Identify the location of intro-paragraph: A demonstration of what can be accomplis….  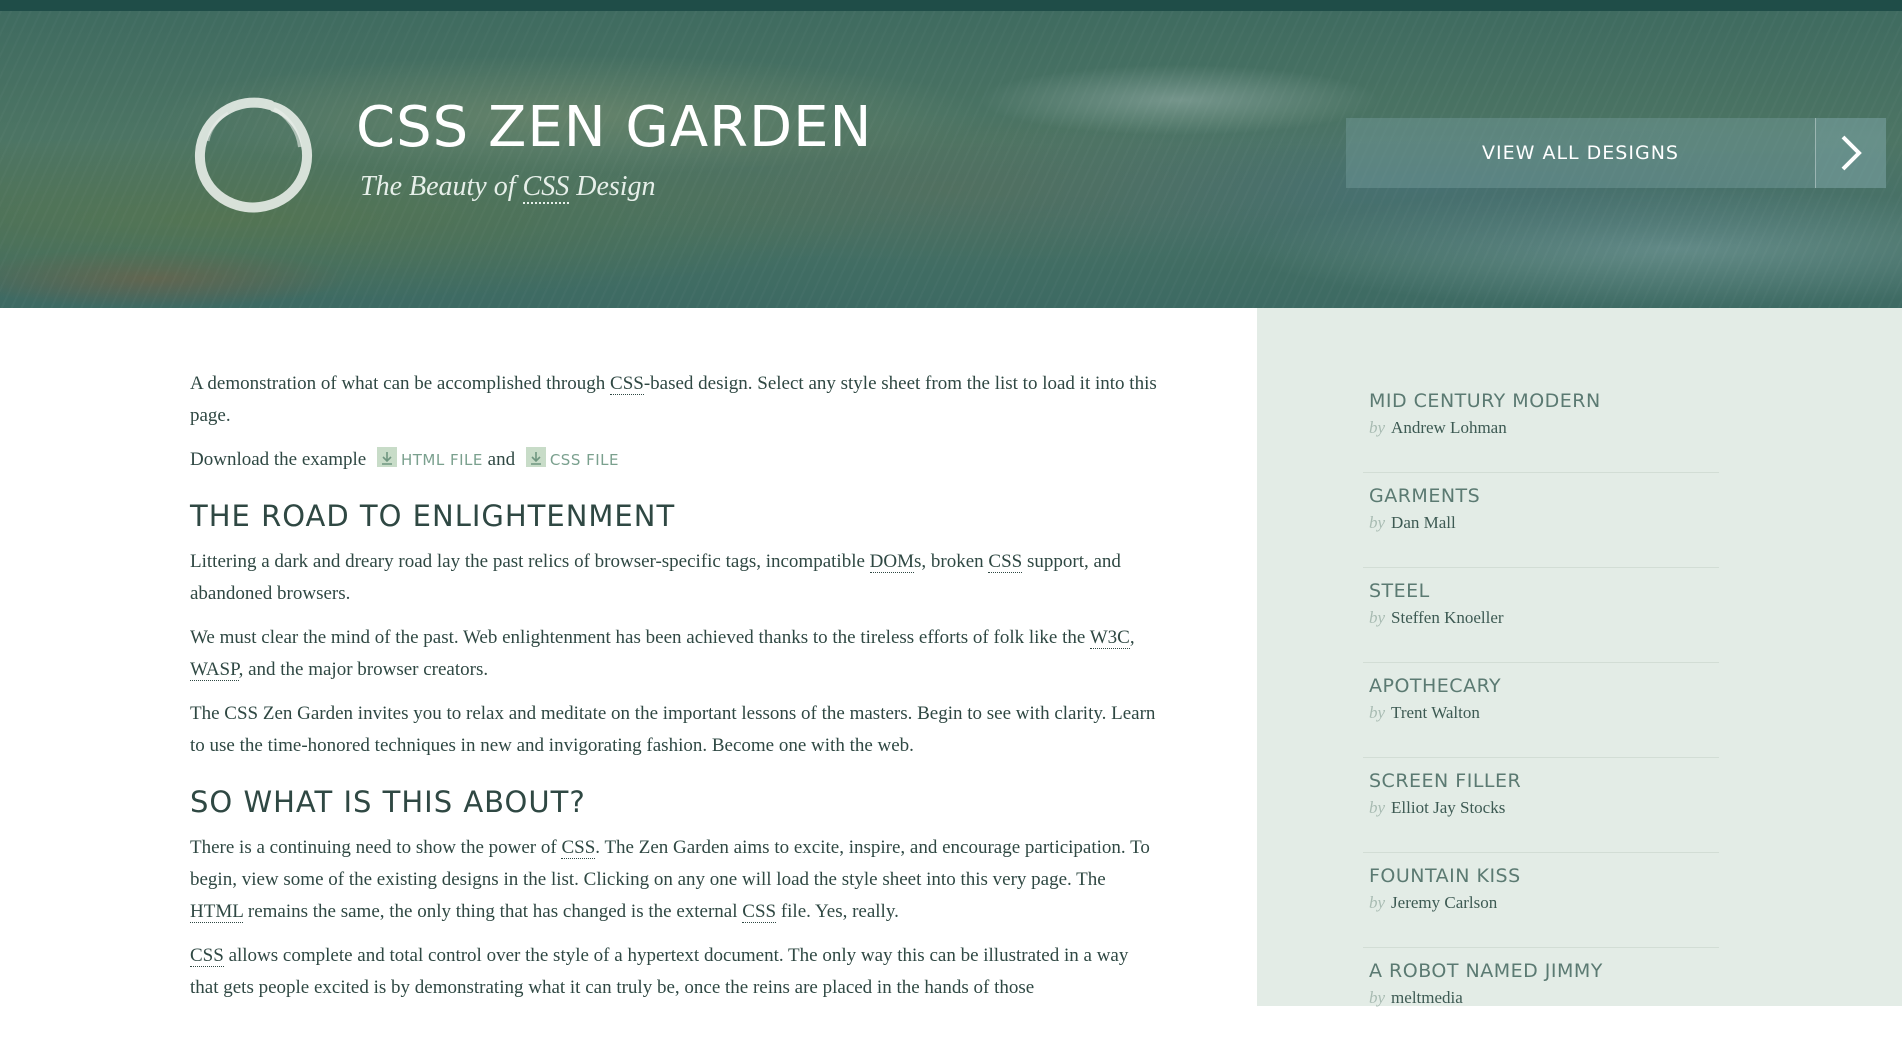
(673, 399).